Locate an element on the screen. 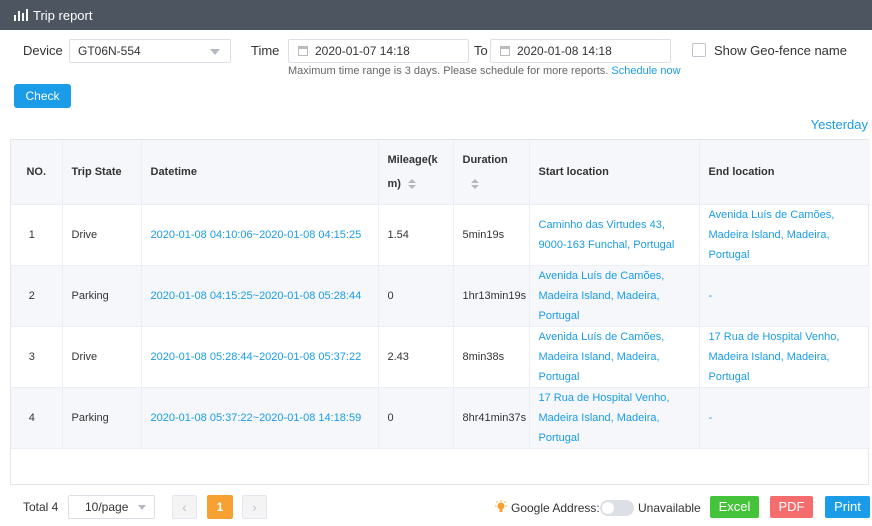 Image resolution: width=872 pixels, height=526 pixels. prev-page-button: ‹ is located at coordinates (184, 507).